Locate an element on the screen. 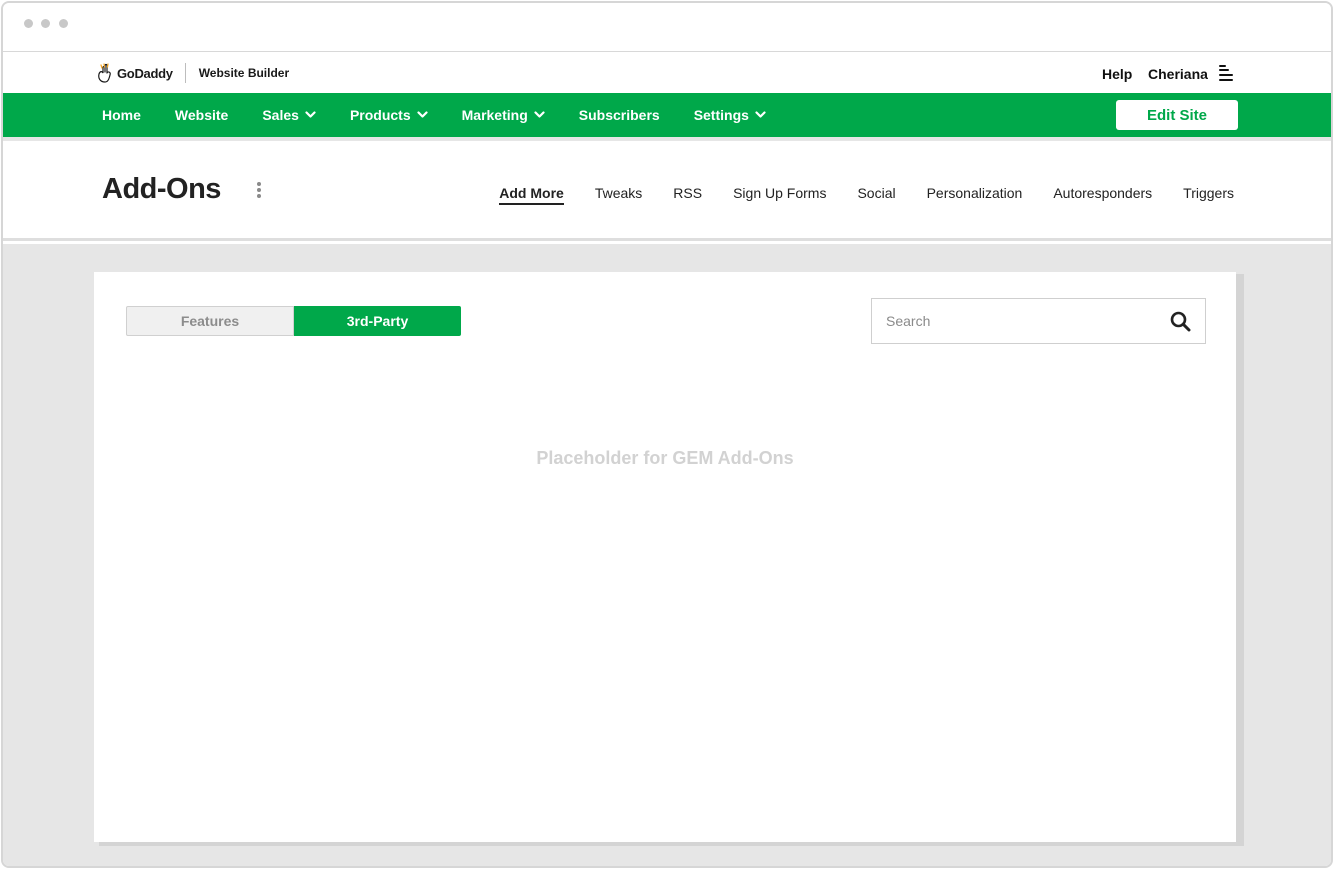  source-toggle: Features 3rd-Party is located at coordinates (293, 321).